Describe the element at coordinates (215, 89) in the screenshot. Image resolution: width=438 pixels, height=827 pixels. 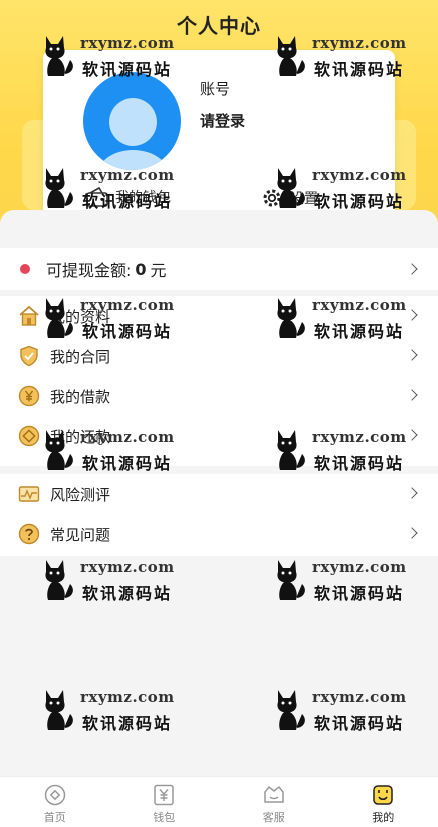
I see `account-label: 账号` at that location.